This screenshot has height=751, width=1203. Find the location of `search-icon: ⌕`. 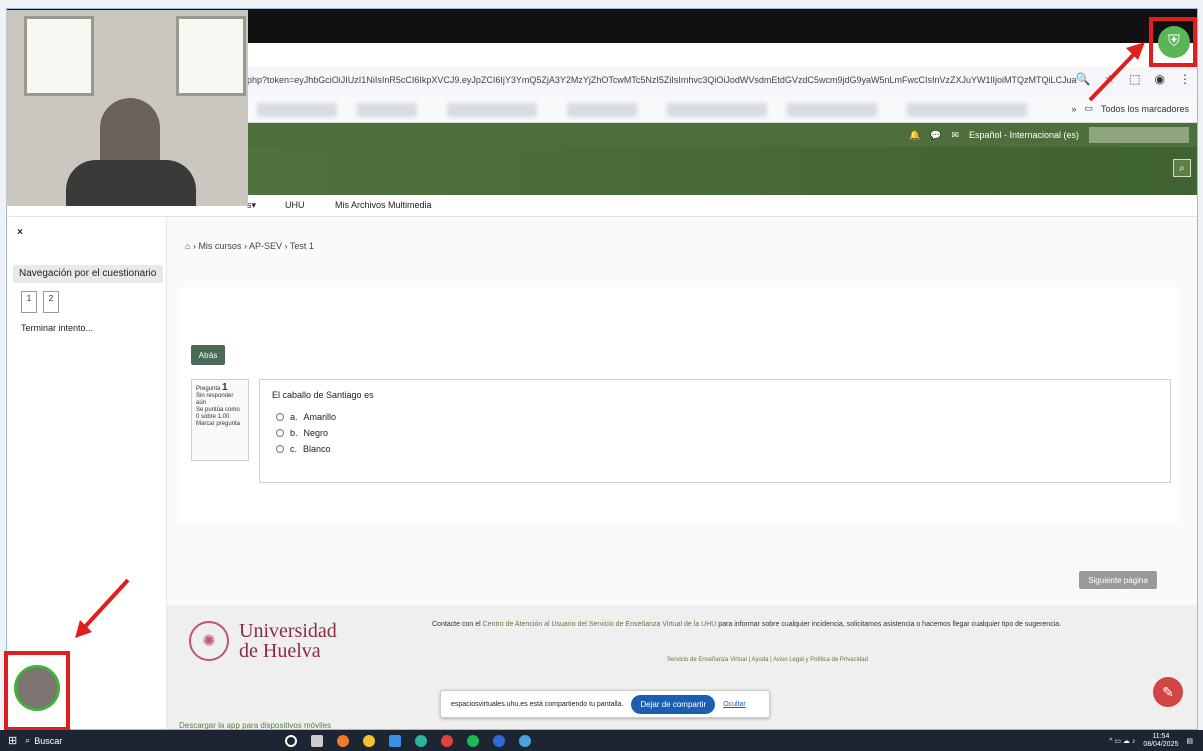

search-icon: ⌕ is located at coordinates (28, 740).